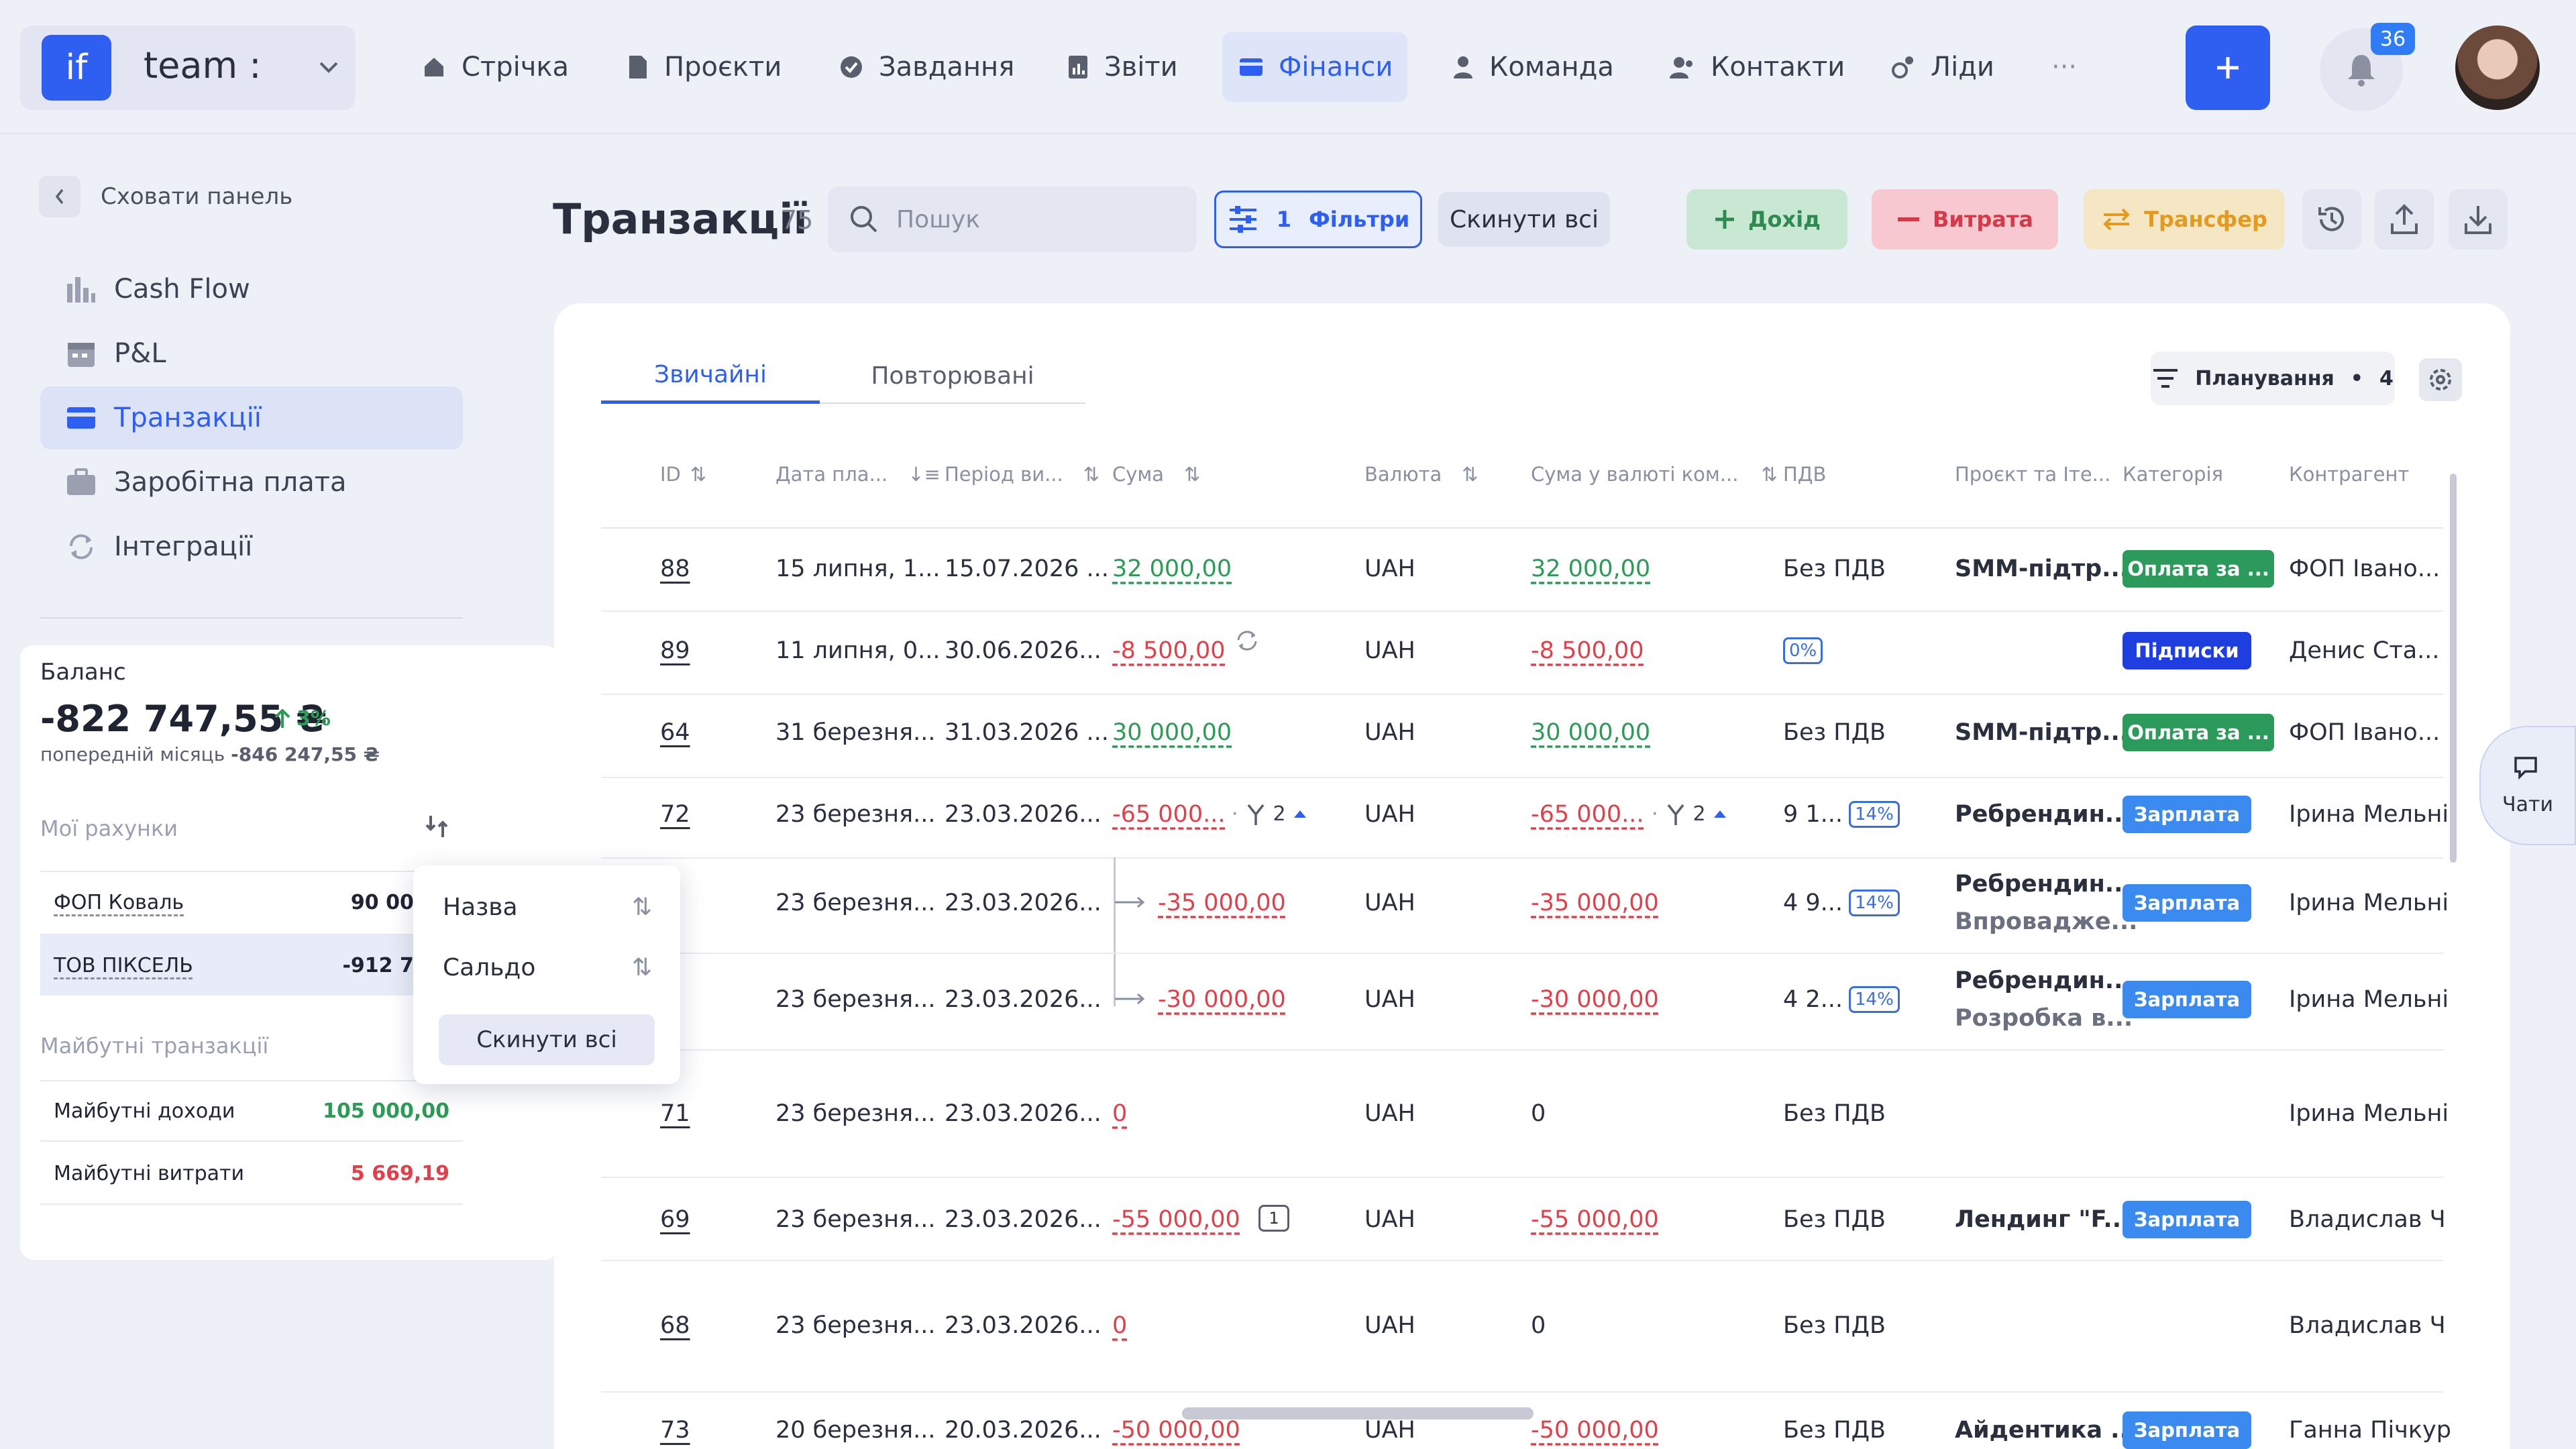  What do you see at coordinates (2404, 219) in the screenshot?
I see `export-button` at bounding box center [2404, 219].